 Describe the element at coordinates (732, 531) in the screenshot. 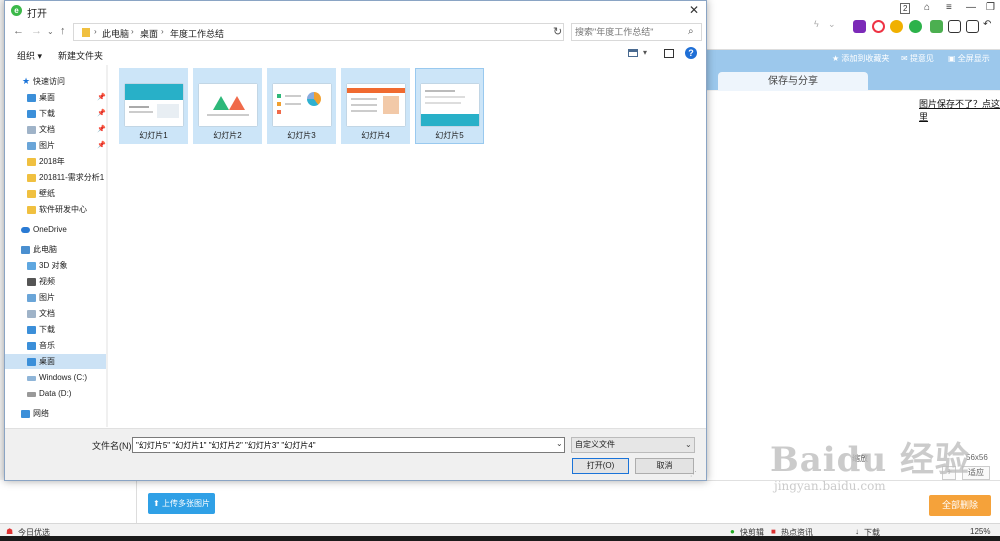

I see `scissors-icon: ●` at that location.